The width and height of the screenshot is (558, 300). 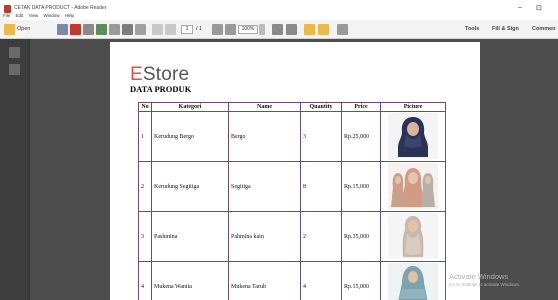 What do you see at coordinates (190, 136) in the screenshot?
I see `cell-kategori: Kerudung Bergo` at bounding box center [190, 136].